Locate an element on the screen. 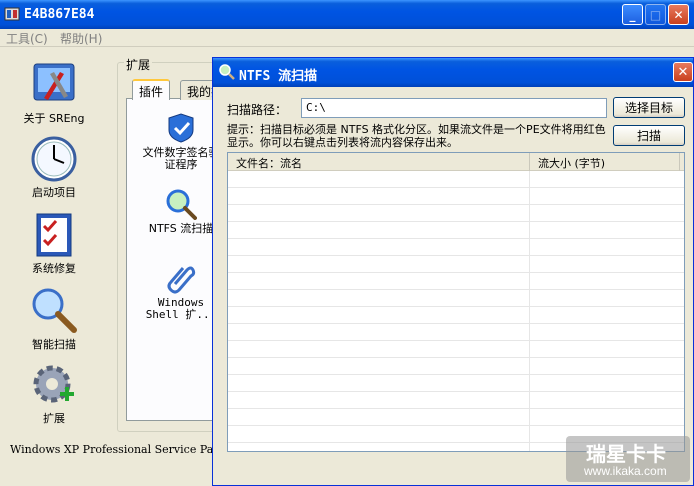  nav-item-about: 关于 SREng is located at coordinates (54, 93).